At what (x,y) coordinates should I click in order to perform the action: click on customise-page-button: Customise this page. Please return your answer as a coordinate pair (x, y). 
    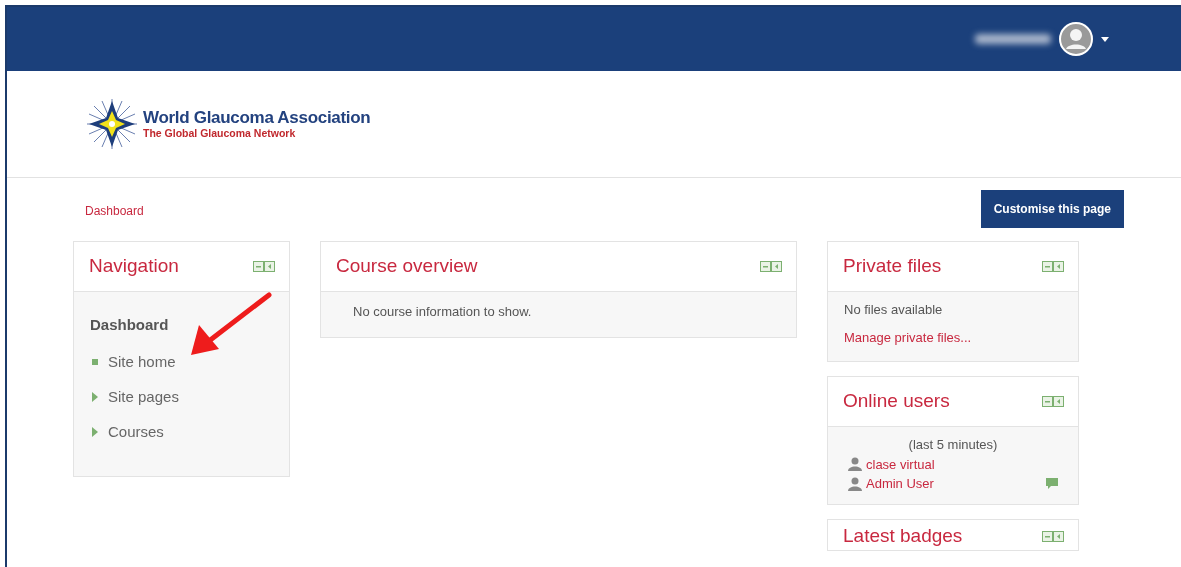
    Looking at the image, I should click on (1052, 209).